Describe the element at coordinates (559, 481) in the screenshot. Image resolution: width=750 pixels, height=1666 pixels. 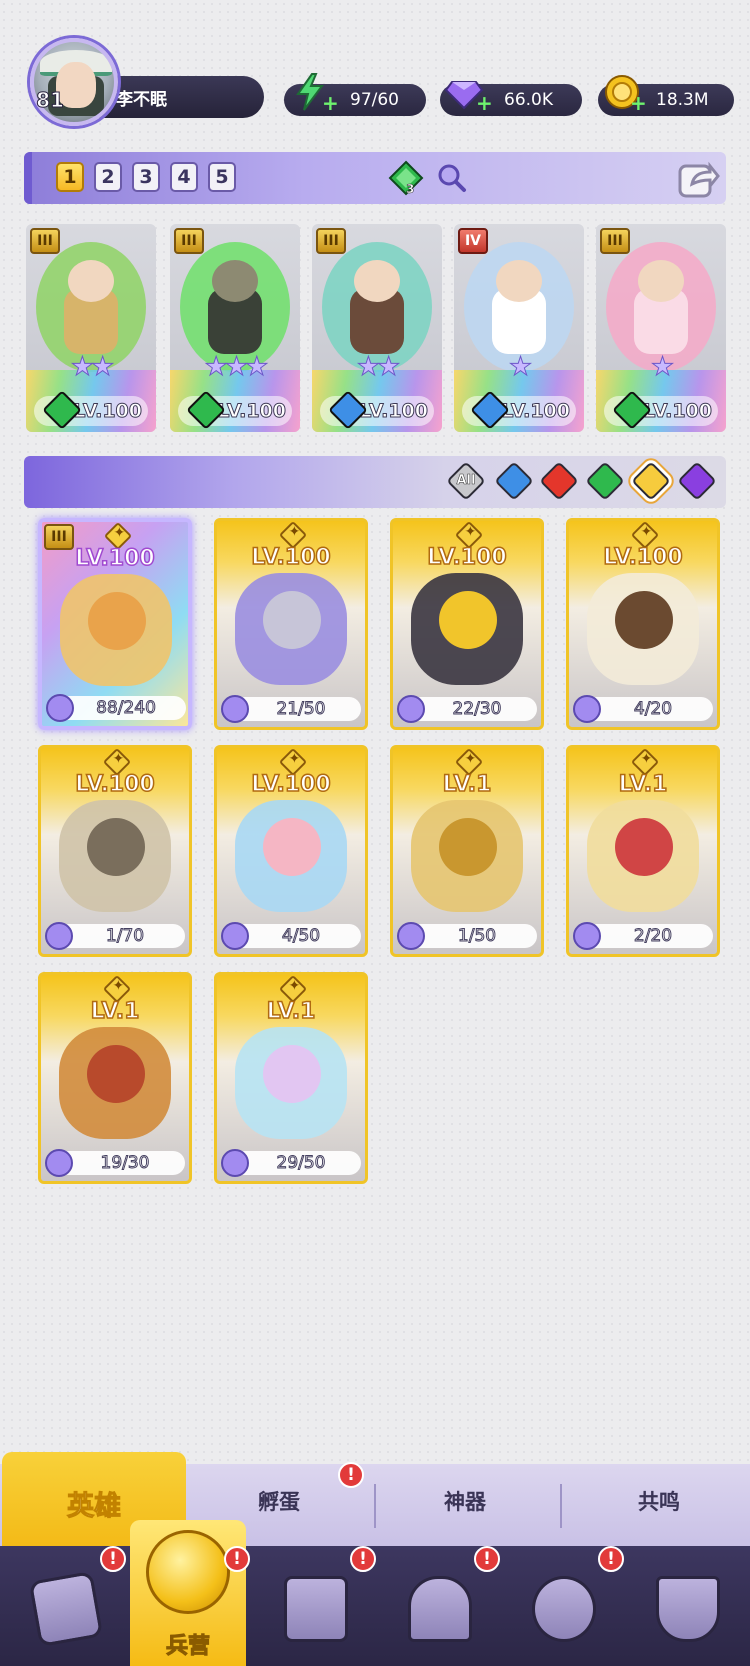
I see `filter-fire-button` at that location.